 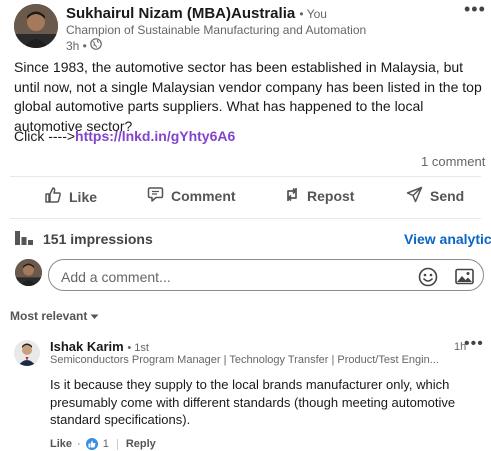 I want to click on comment-sort-label: Most relevant, so click(x=49, y=316).